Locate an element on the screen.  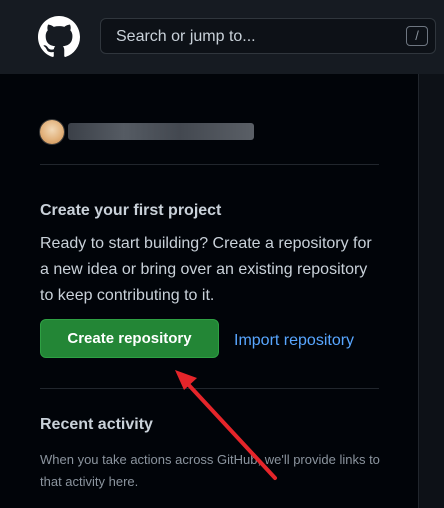
search-input: Search or jump to... / is located at coordinates (268, 36).